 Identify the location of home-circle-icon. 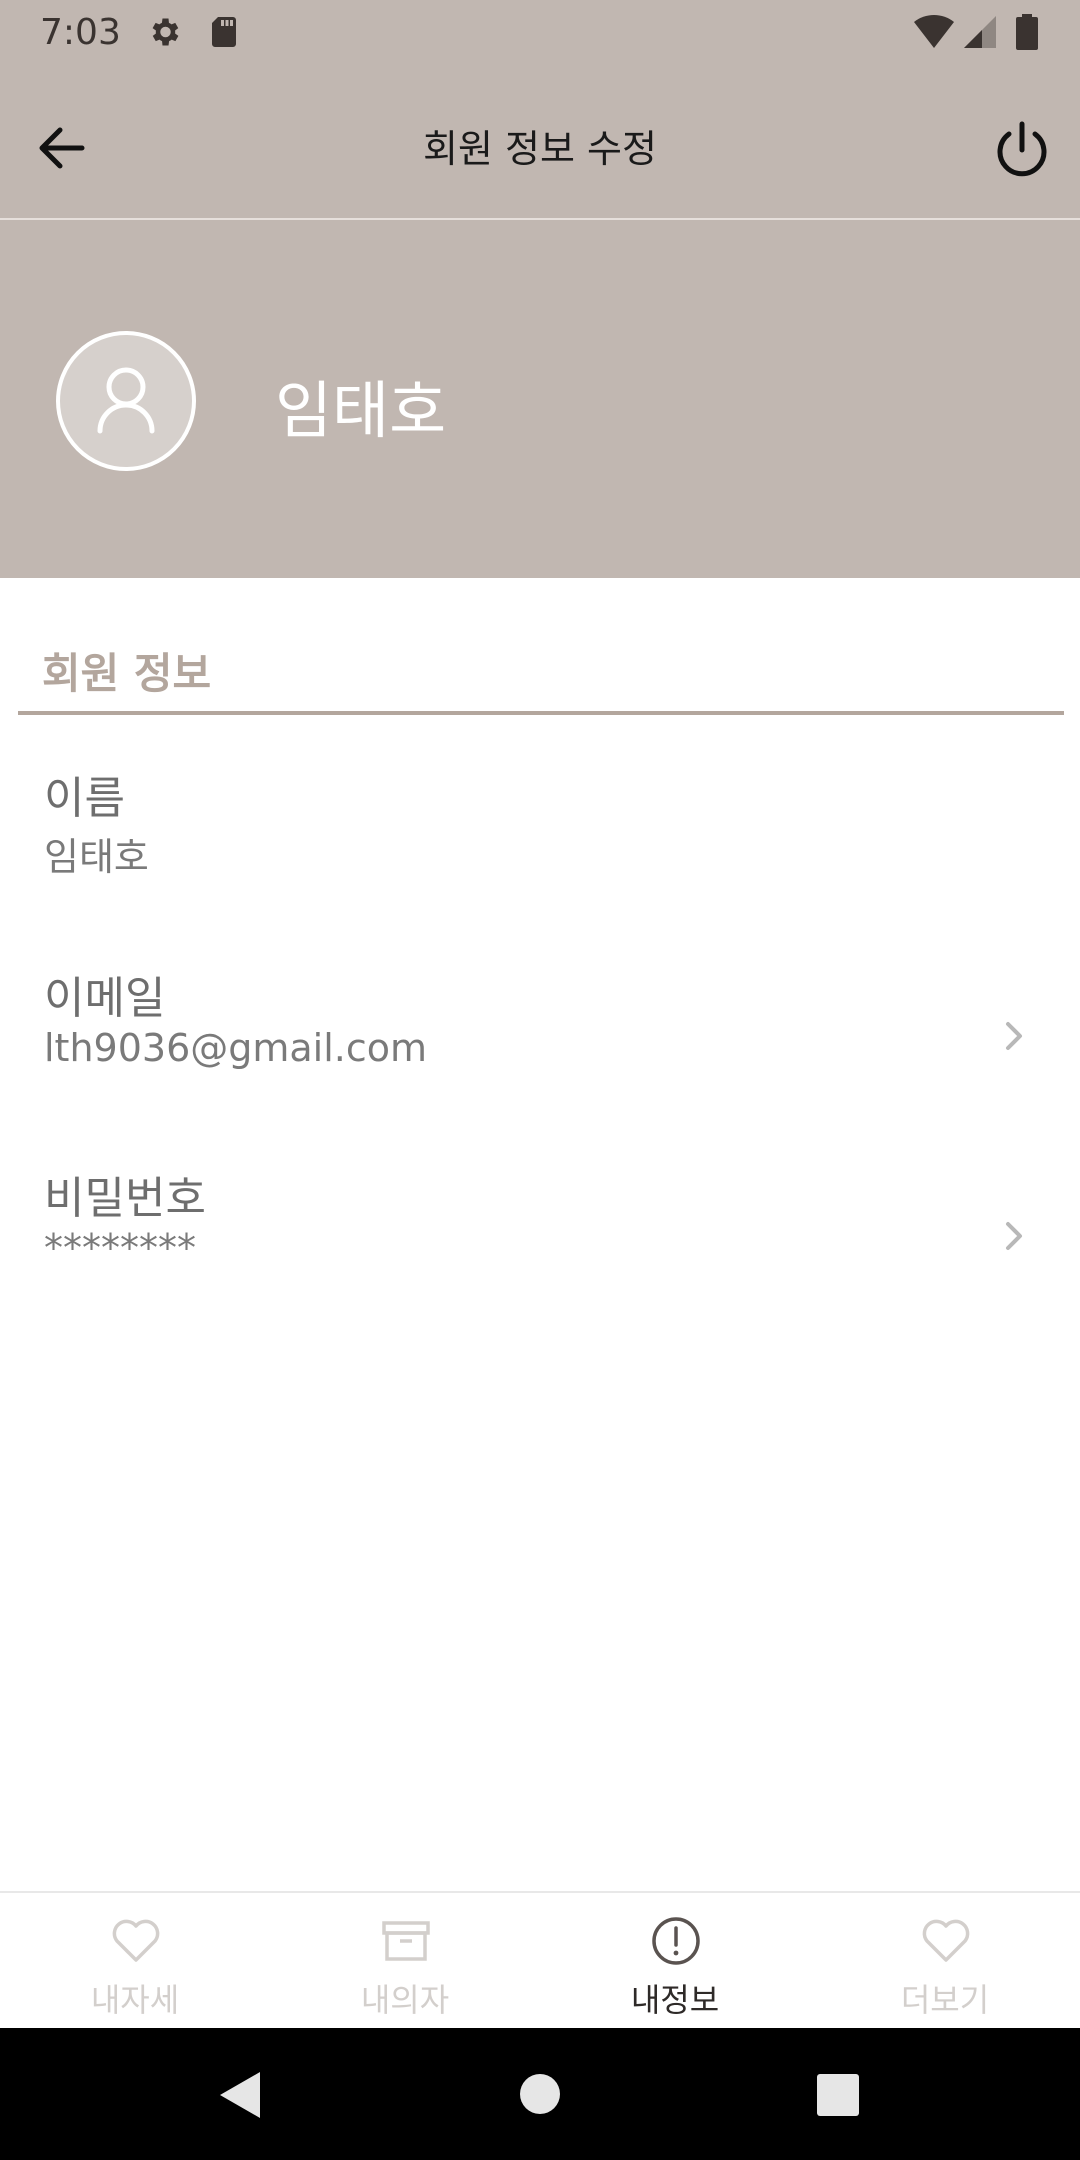
(540, 2094).